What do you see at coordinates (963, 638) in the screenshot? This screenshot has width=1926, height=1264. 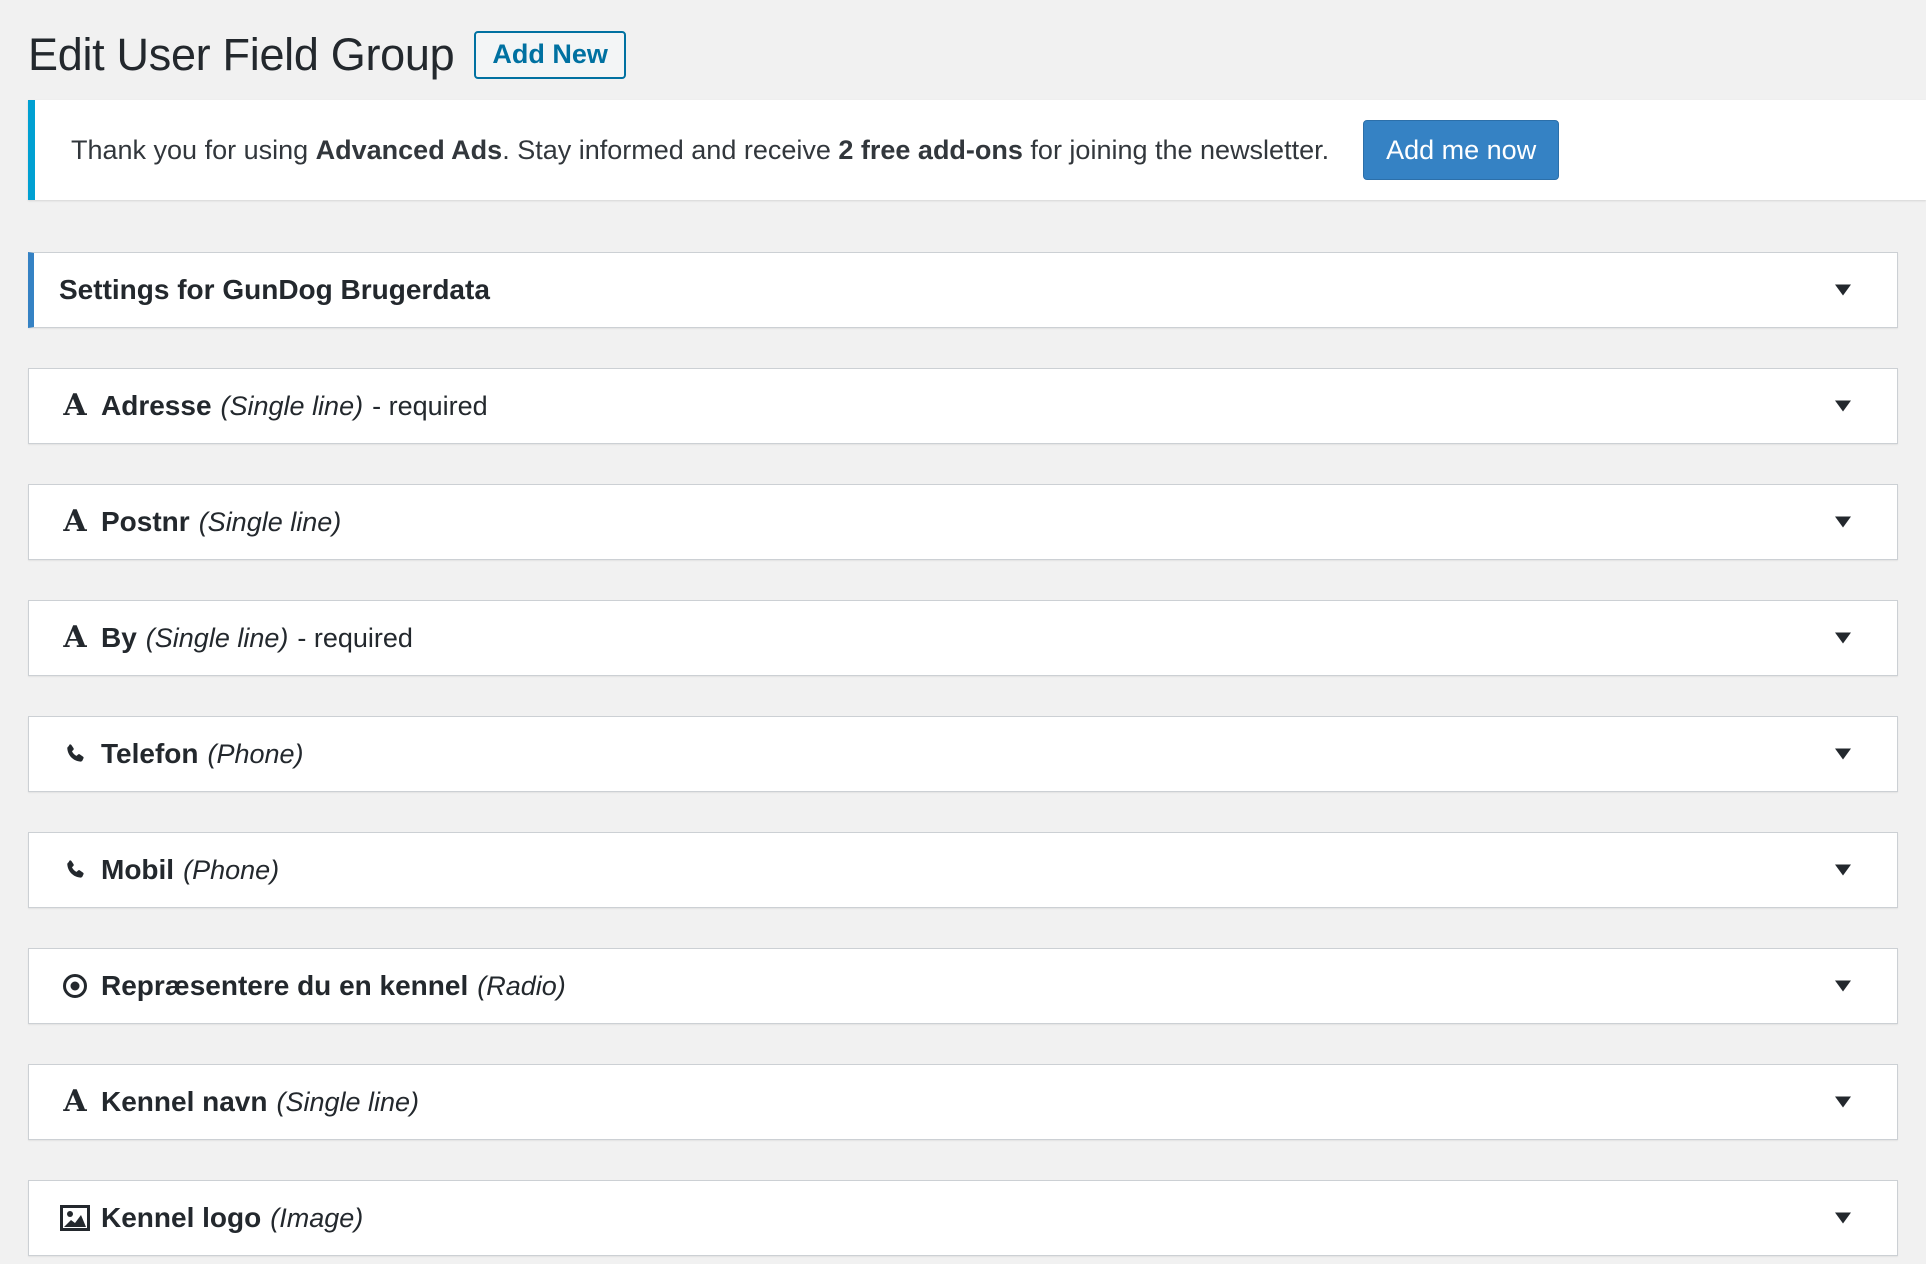 I see `field-row-by: A By (Single line) - required` at bounding box center [963, 638].